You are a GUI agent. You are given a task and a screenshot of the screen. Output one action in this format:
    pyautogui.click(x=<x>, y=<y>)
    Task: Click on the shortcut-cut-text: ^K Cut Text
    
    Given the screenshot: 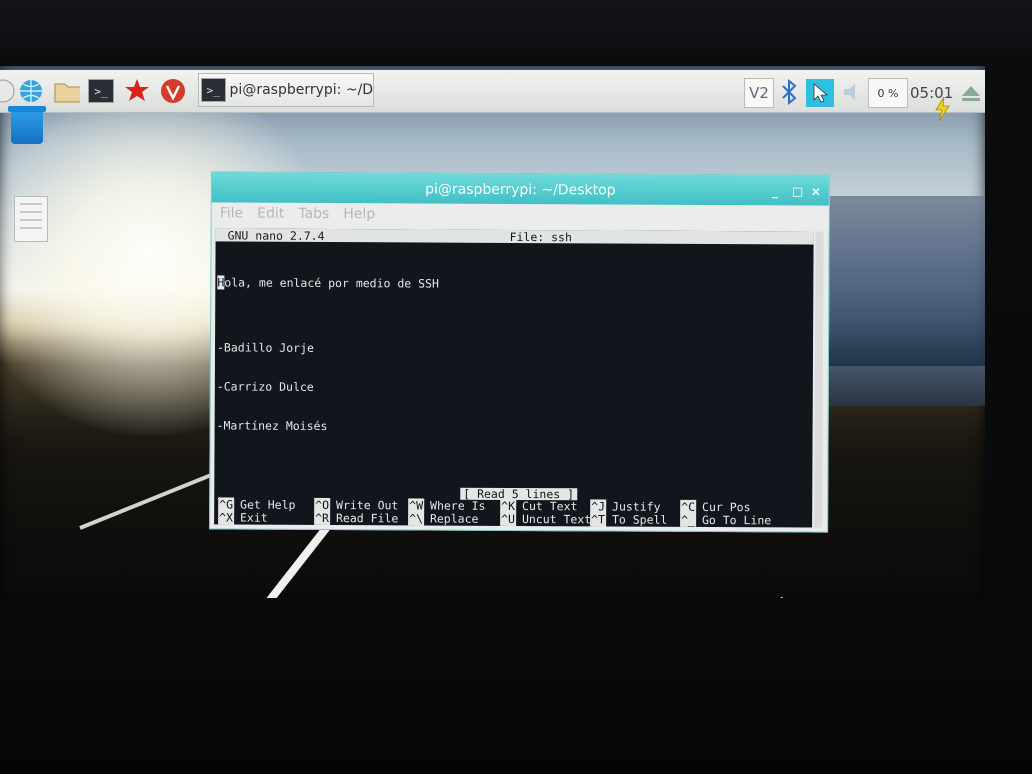 What is the action you would take?
    pyautogui.click(x=538, y=505)
    